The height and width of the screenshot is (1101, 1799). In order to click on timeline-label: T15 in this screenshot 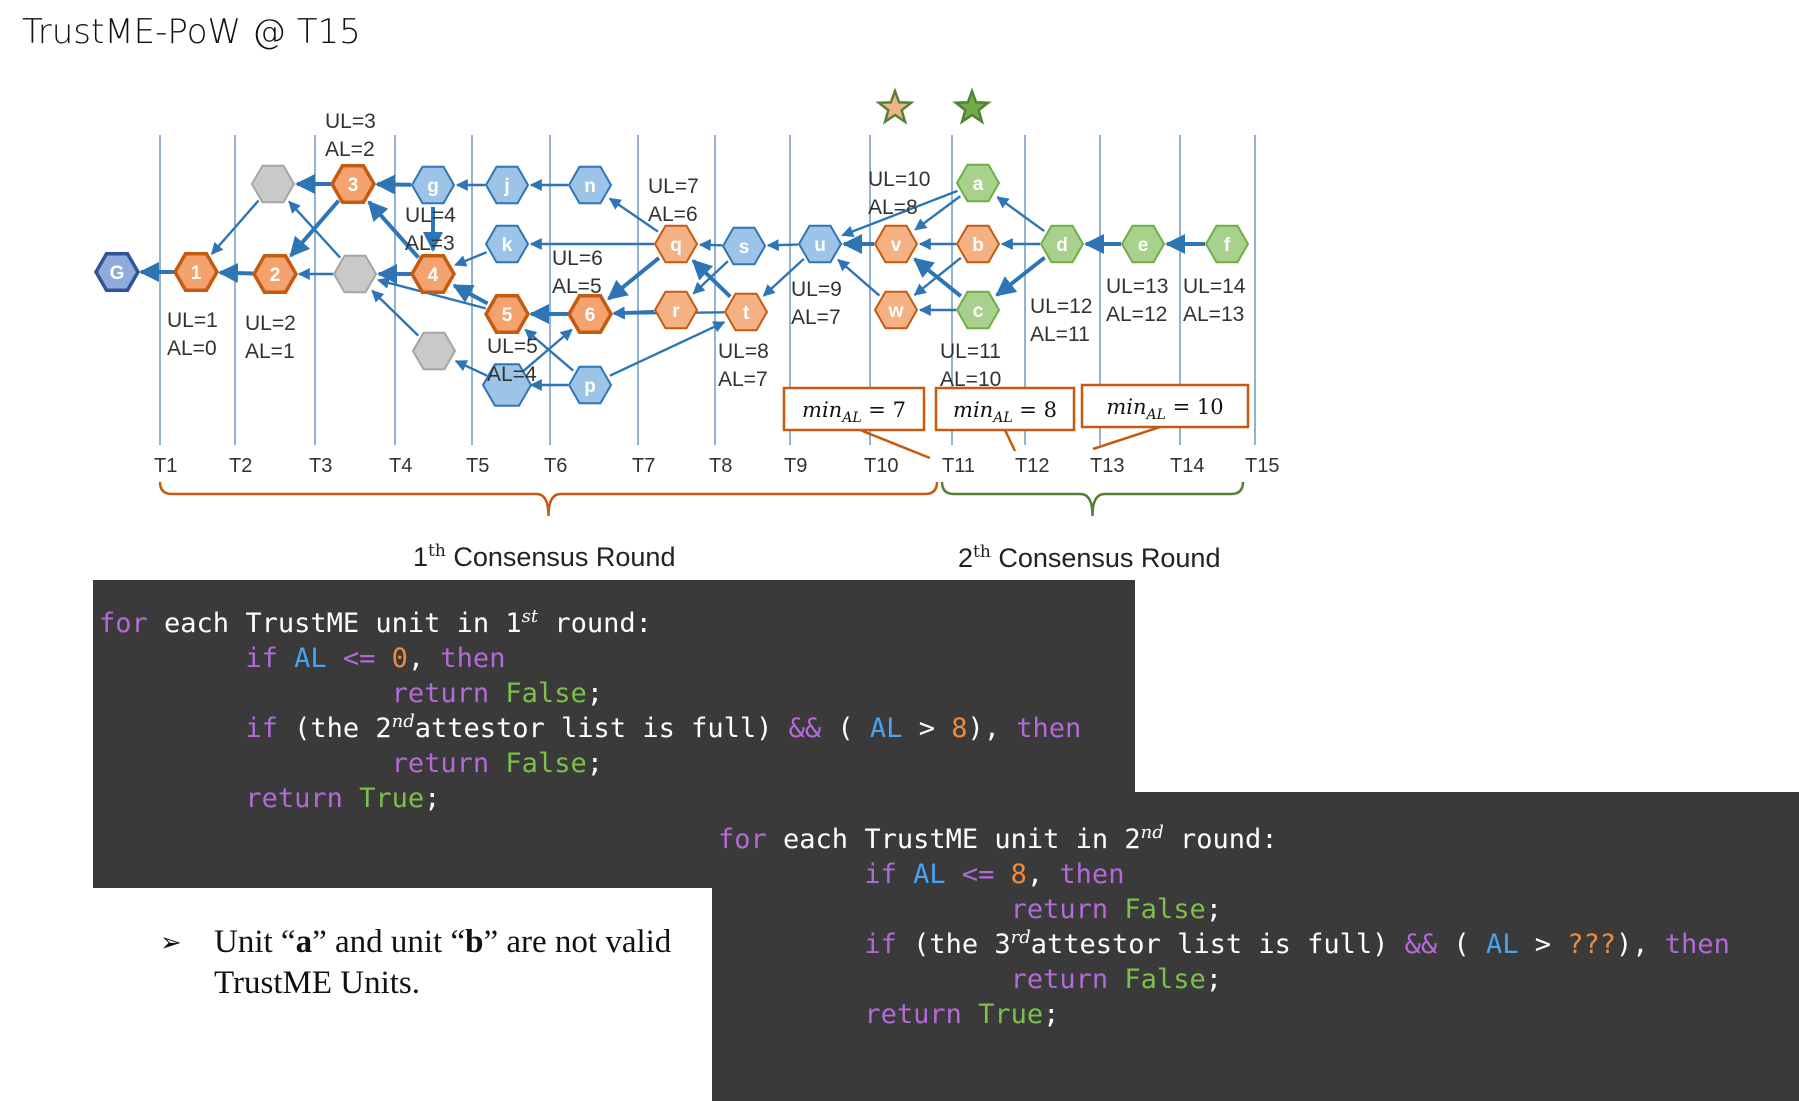, I will do `click(1262, 466)`.